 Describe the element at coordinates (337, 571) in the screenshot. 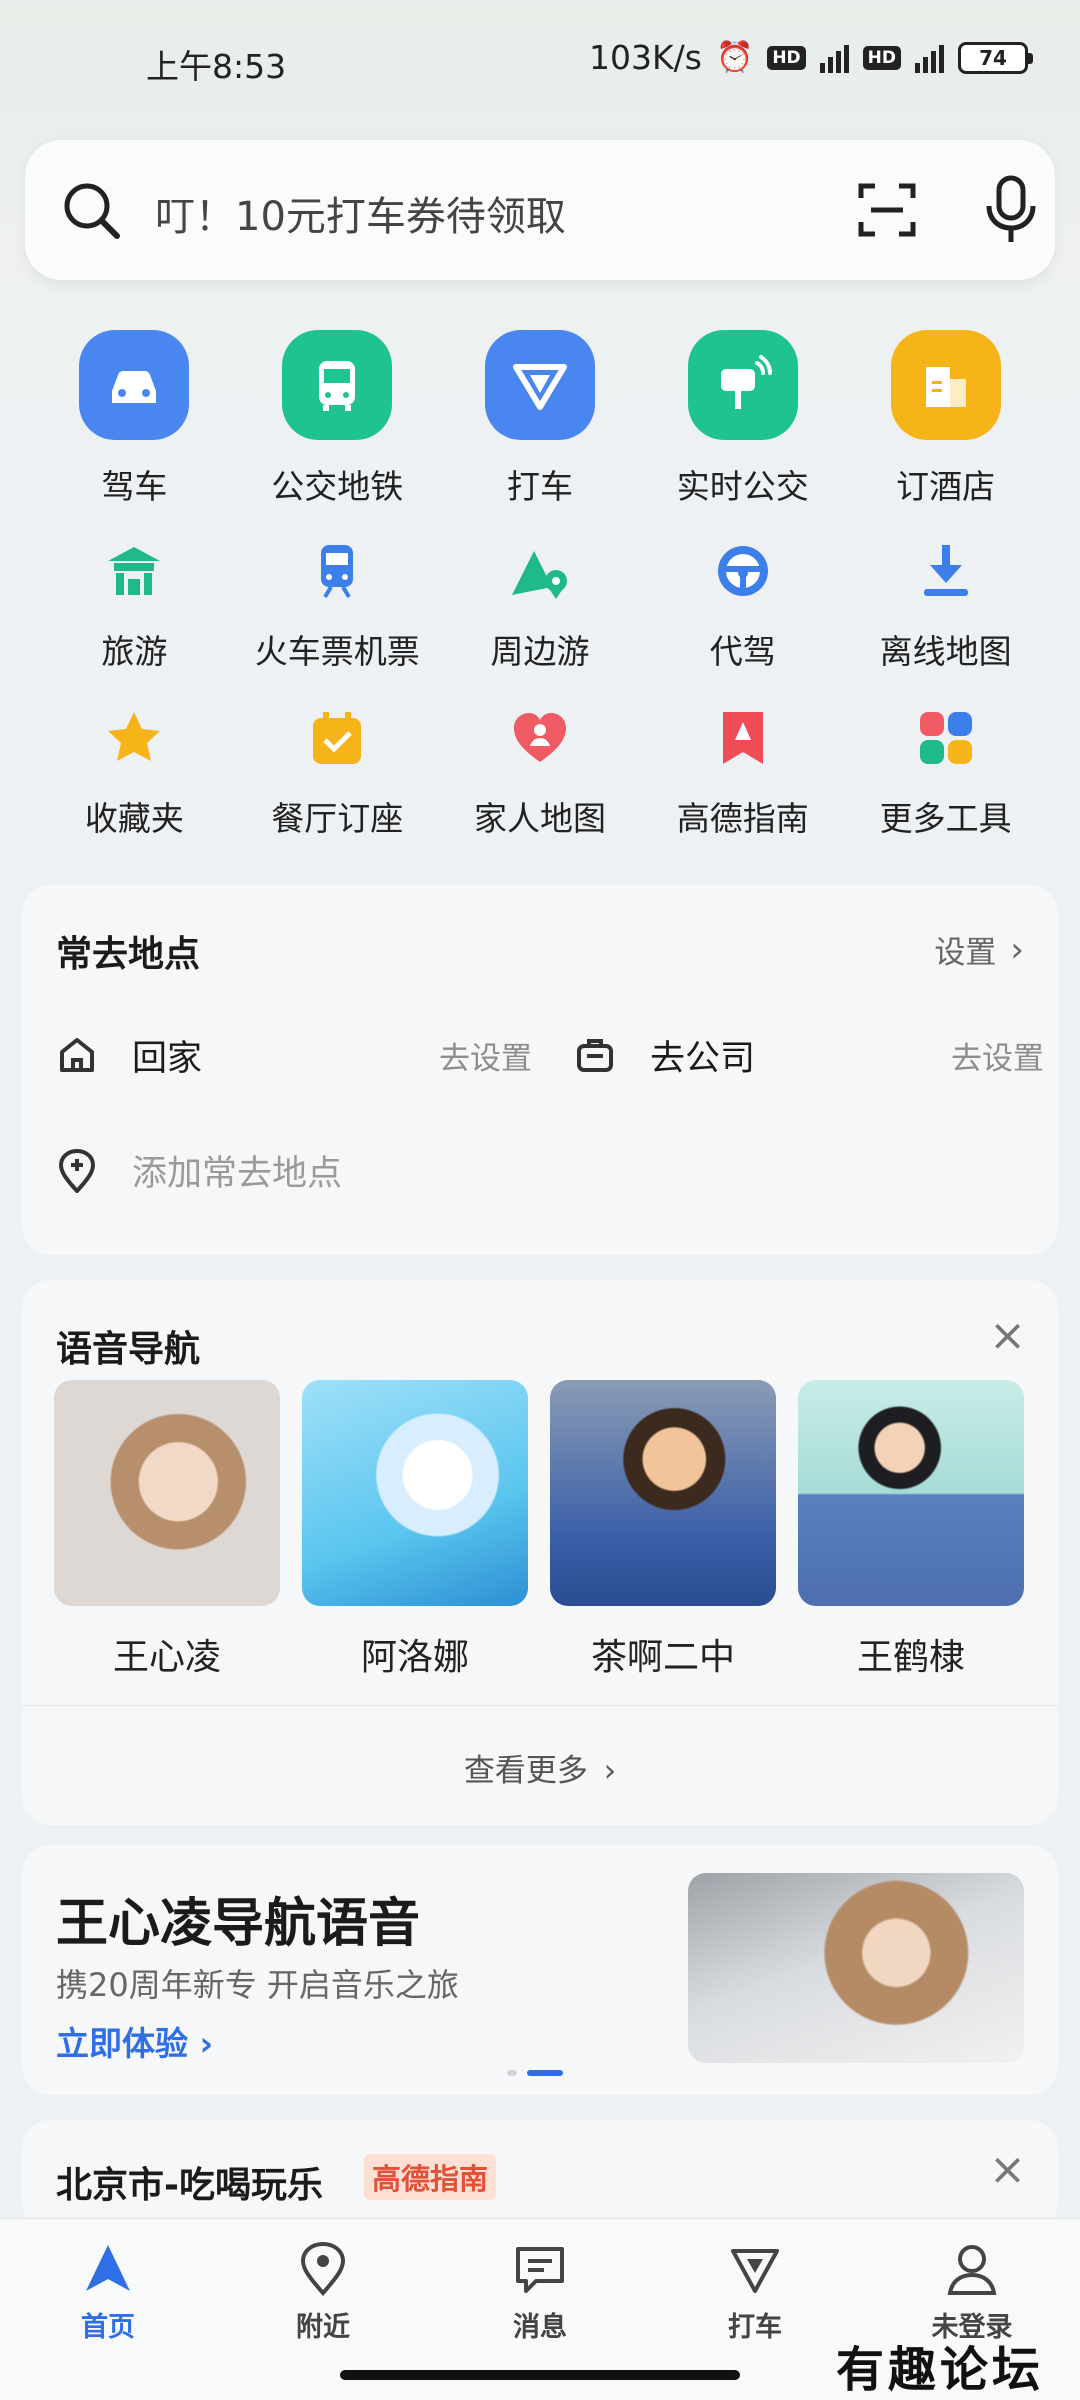

I see `train-icon` at that location.